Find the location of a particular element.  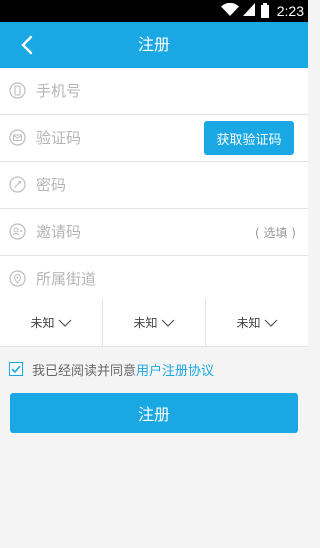

signal-icon is located at coordinates (248, 11).